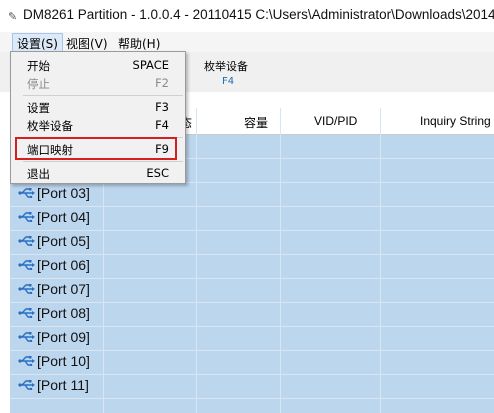  I want to click on port-label: [Port 08], so click(63, 313).